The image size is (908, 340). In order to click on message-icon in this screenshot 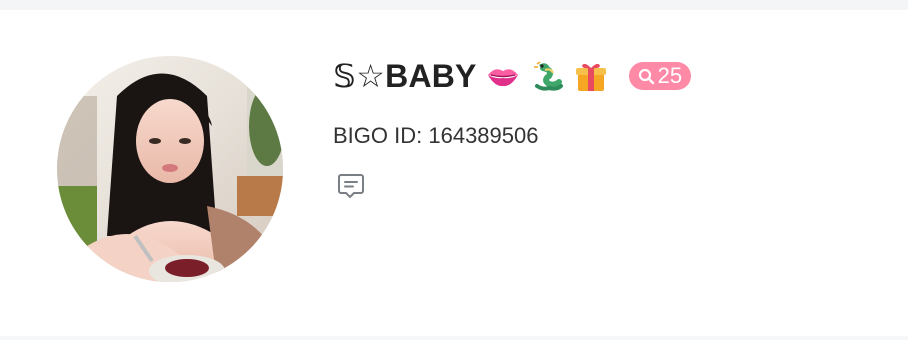, I will do `click(351, 186)`.